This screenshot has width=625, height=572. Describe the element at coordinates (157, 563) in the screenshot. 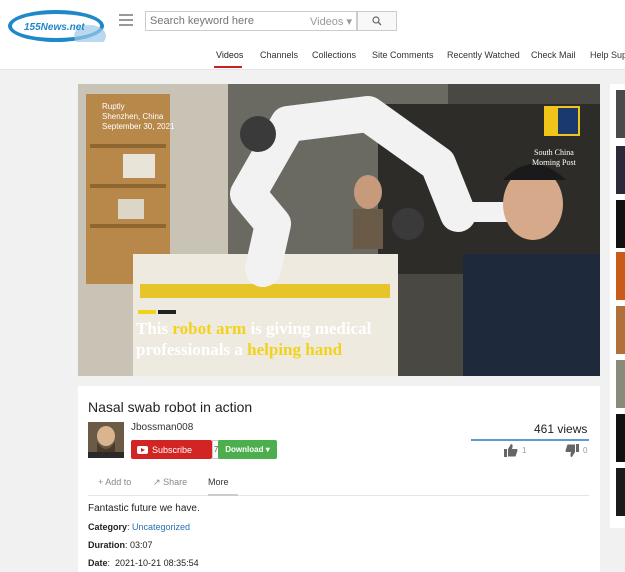

I see `date-value: 2021-10-21 08:35:54` at that location.